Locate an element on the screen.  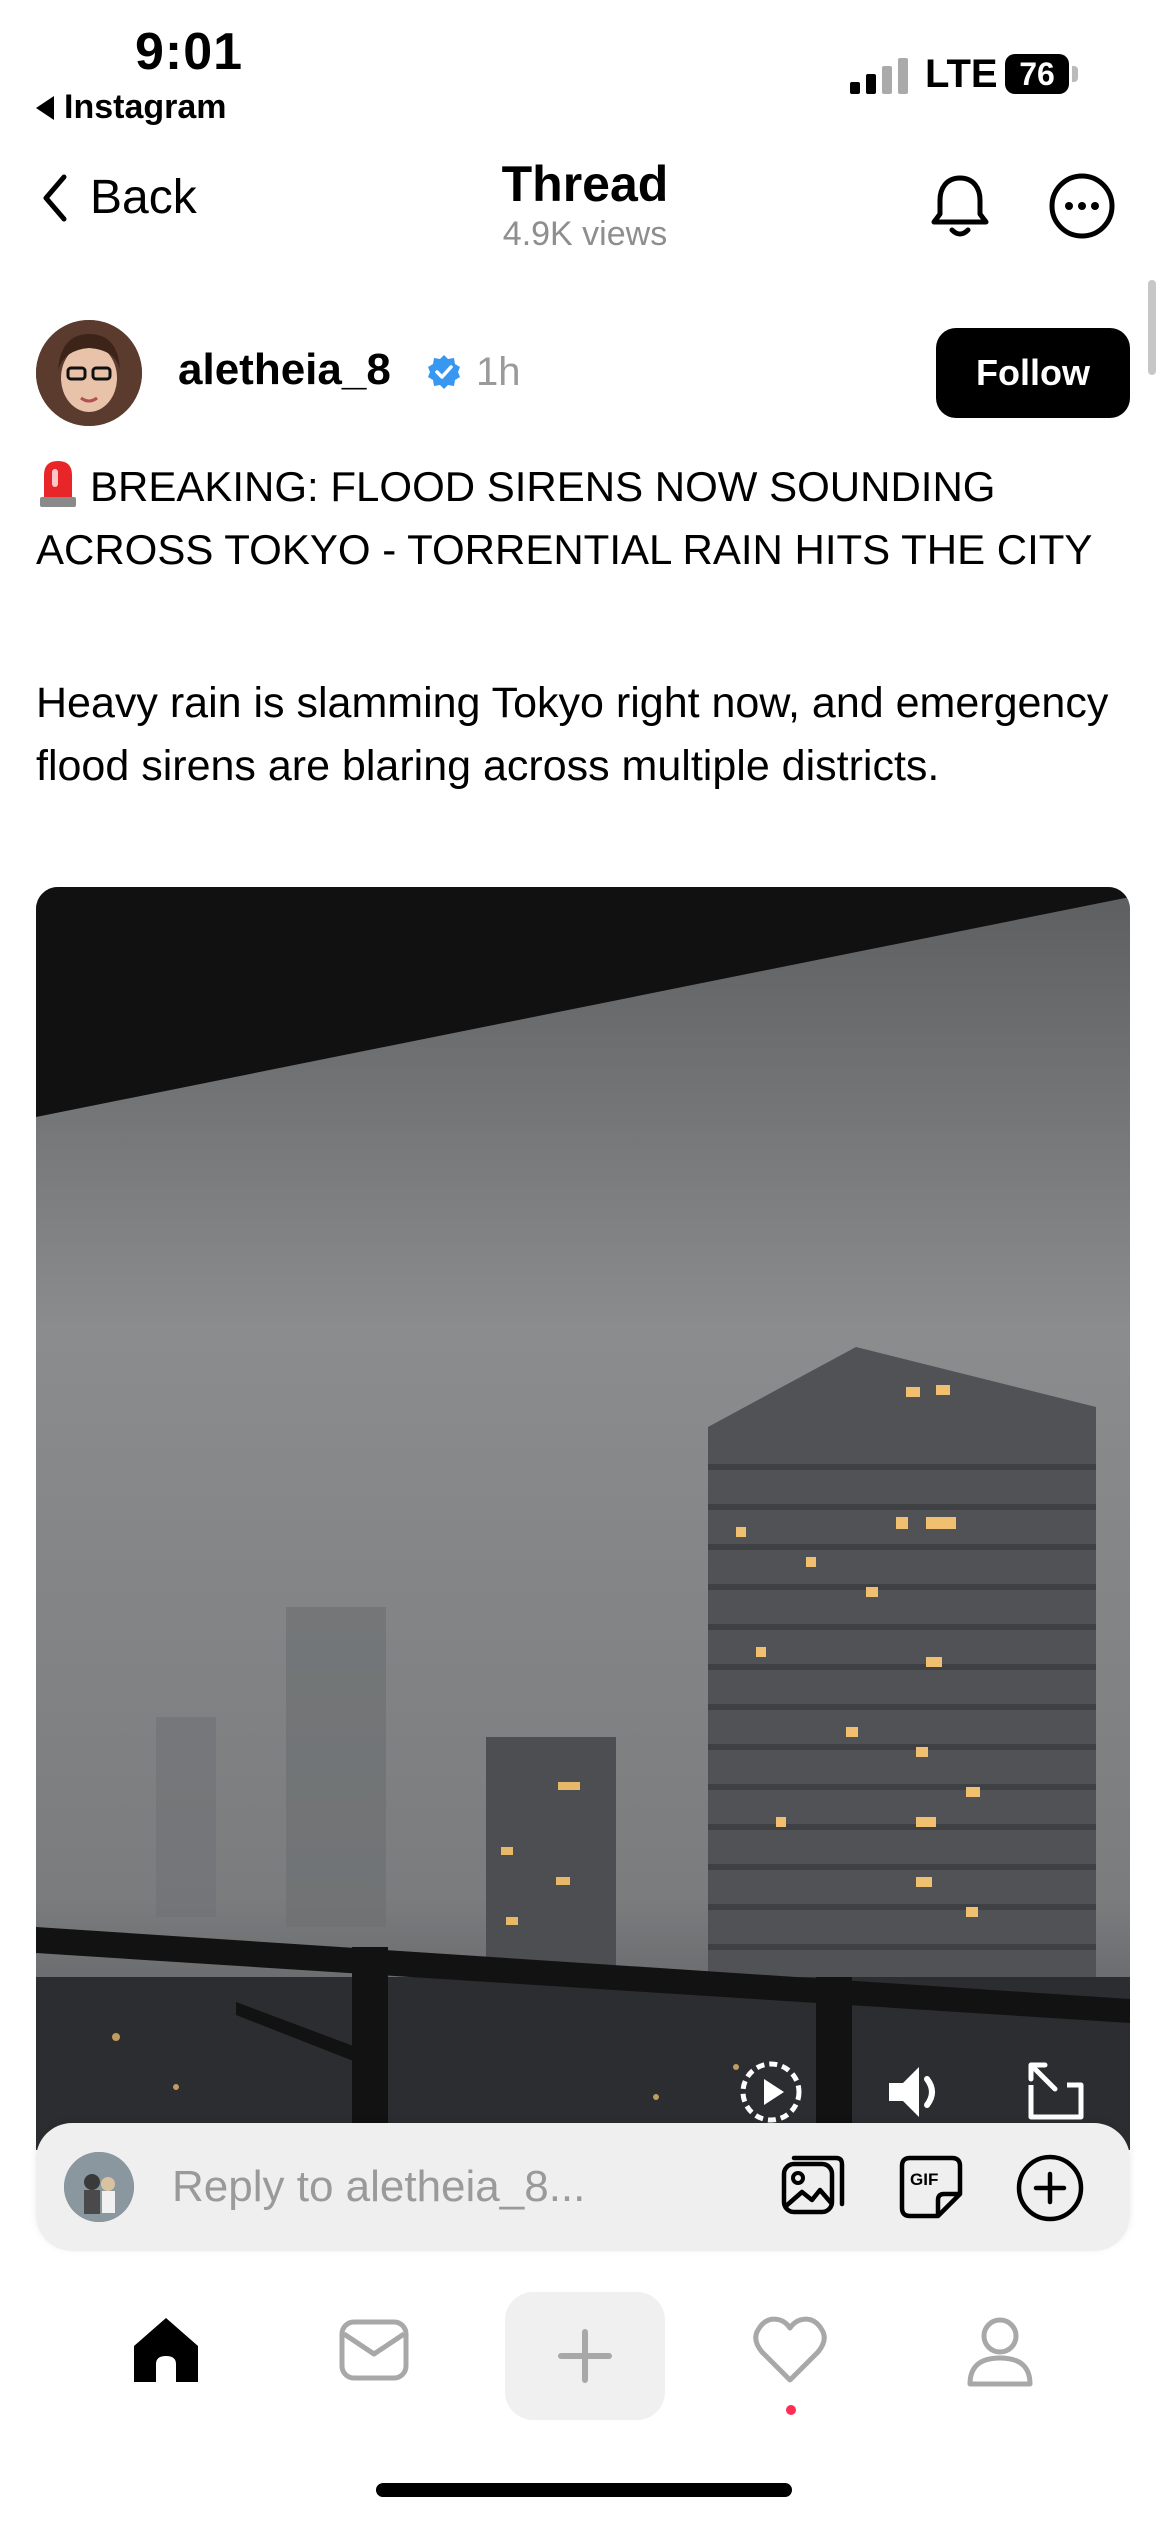
back-to-app-link: Instagram is located at coordinates (131, 107).